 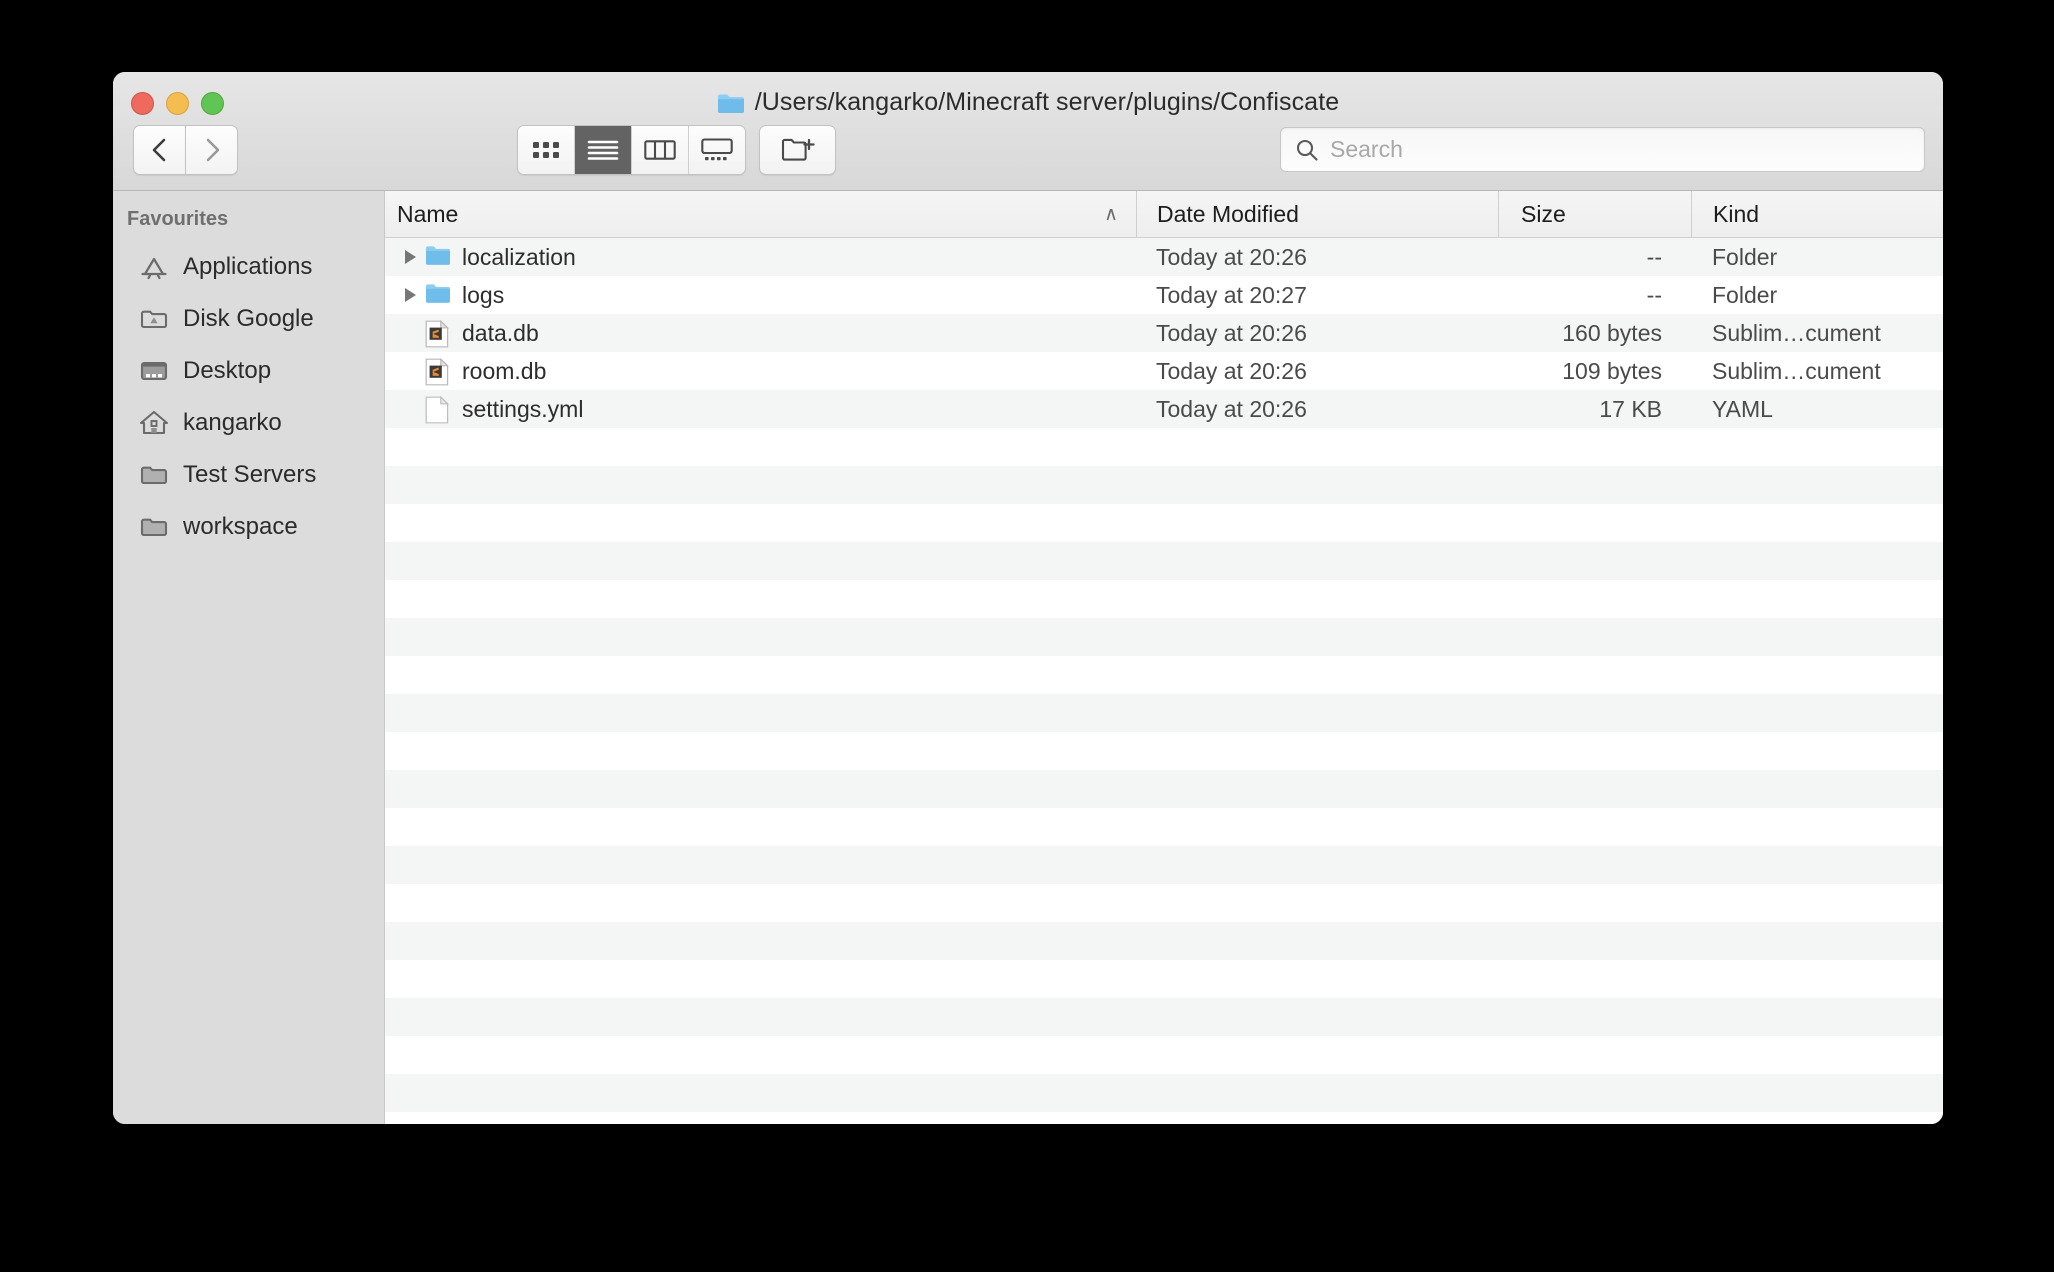 I want to click on list-icon, so click(x=603, y=150).